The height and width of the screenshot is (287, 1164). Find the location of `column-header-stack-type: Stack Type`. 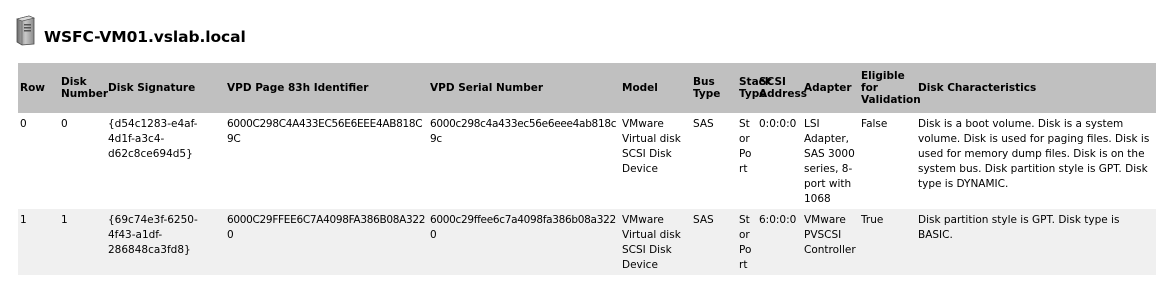

column-header-stack-type: Stack Type is located at coordinates (754, 88).